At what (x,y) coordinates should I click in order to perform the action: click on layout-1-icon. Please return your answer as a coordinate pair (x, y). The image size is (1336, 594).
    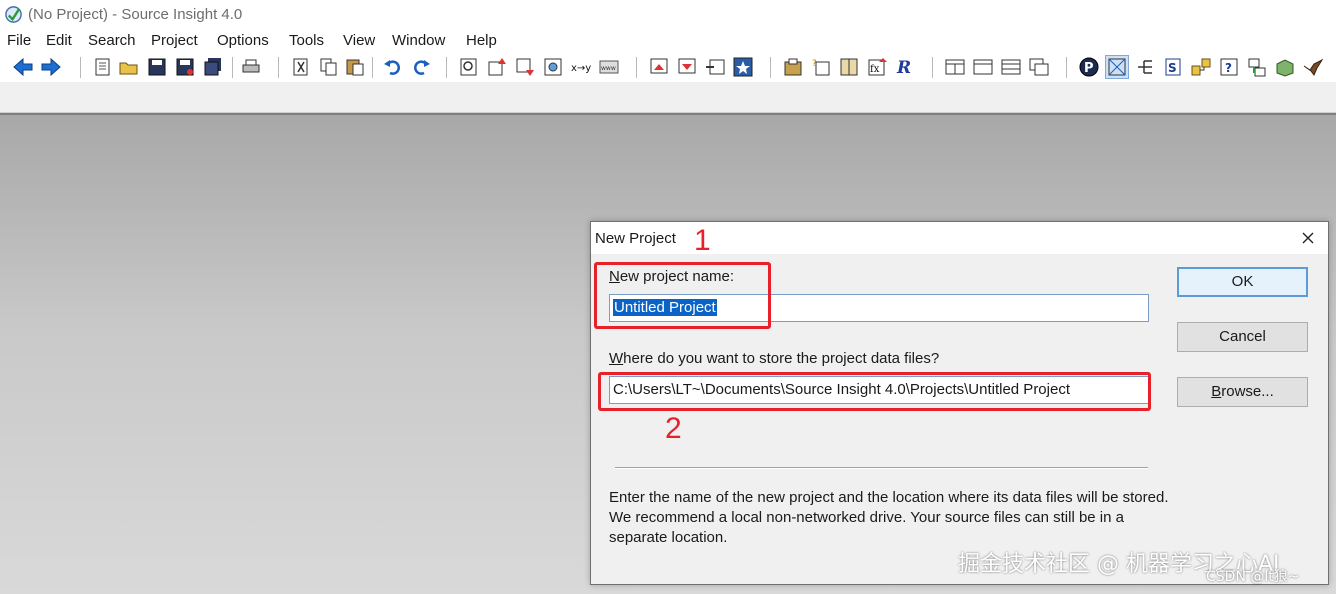
    Looking at the image, I should click on (955, 67).